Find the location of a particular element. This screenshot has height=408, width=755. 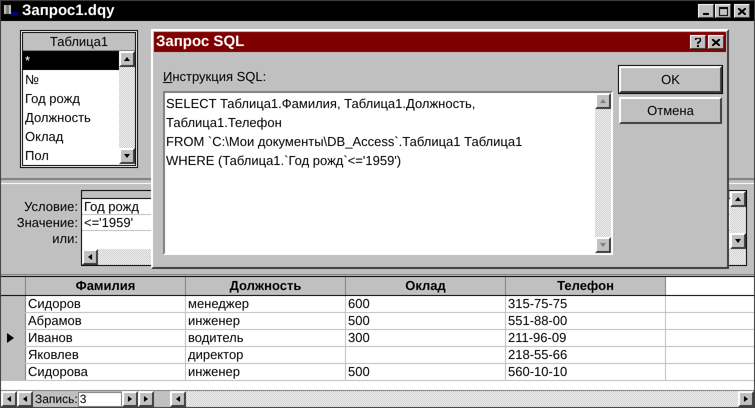

column-header: Телефон is located at coordinates (586, 286).